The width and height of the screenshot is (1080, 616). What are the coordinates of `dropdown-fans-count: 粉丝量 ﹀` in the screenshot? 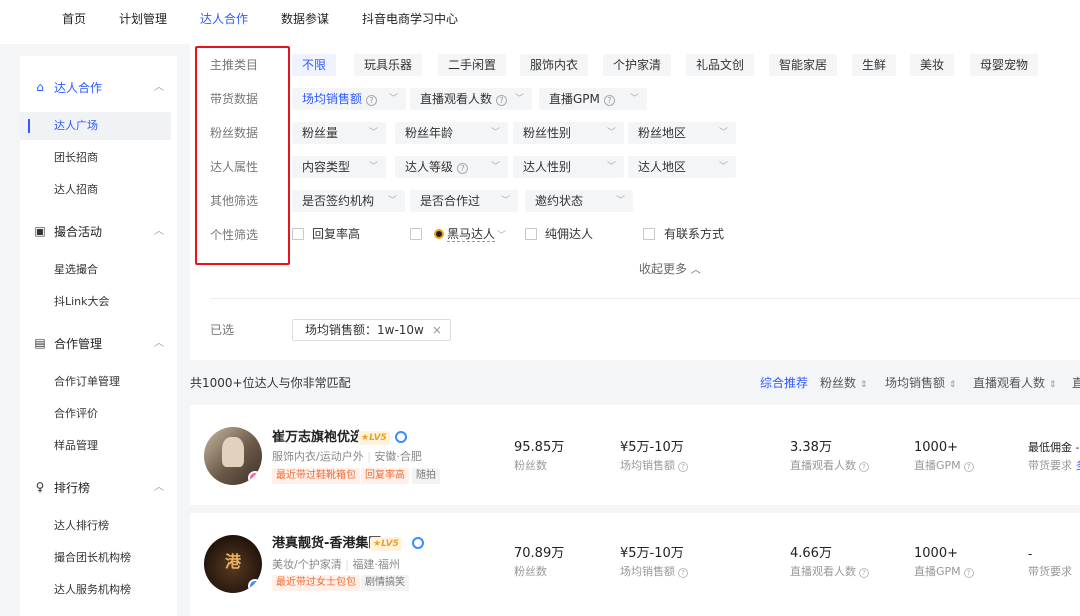 It's located at (339, 133).